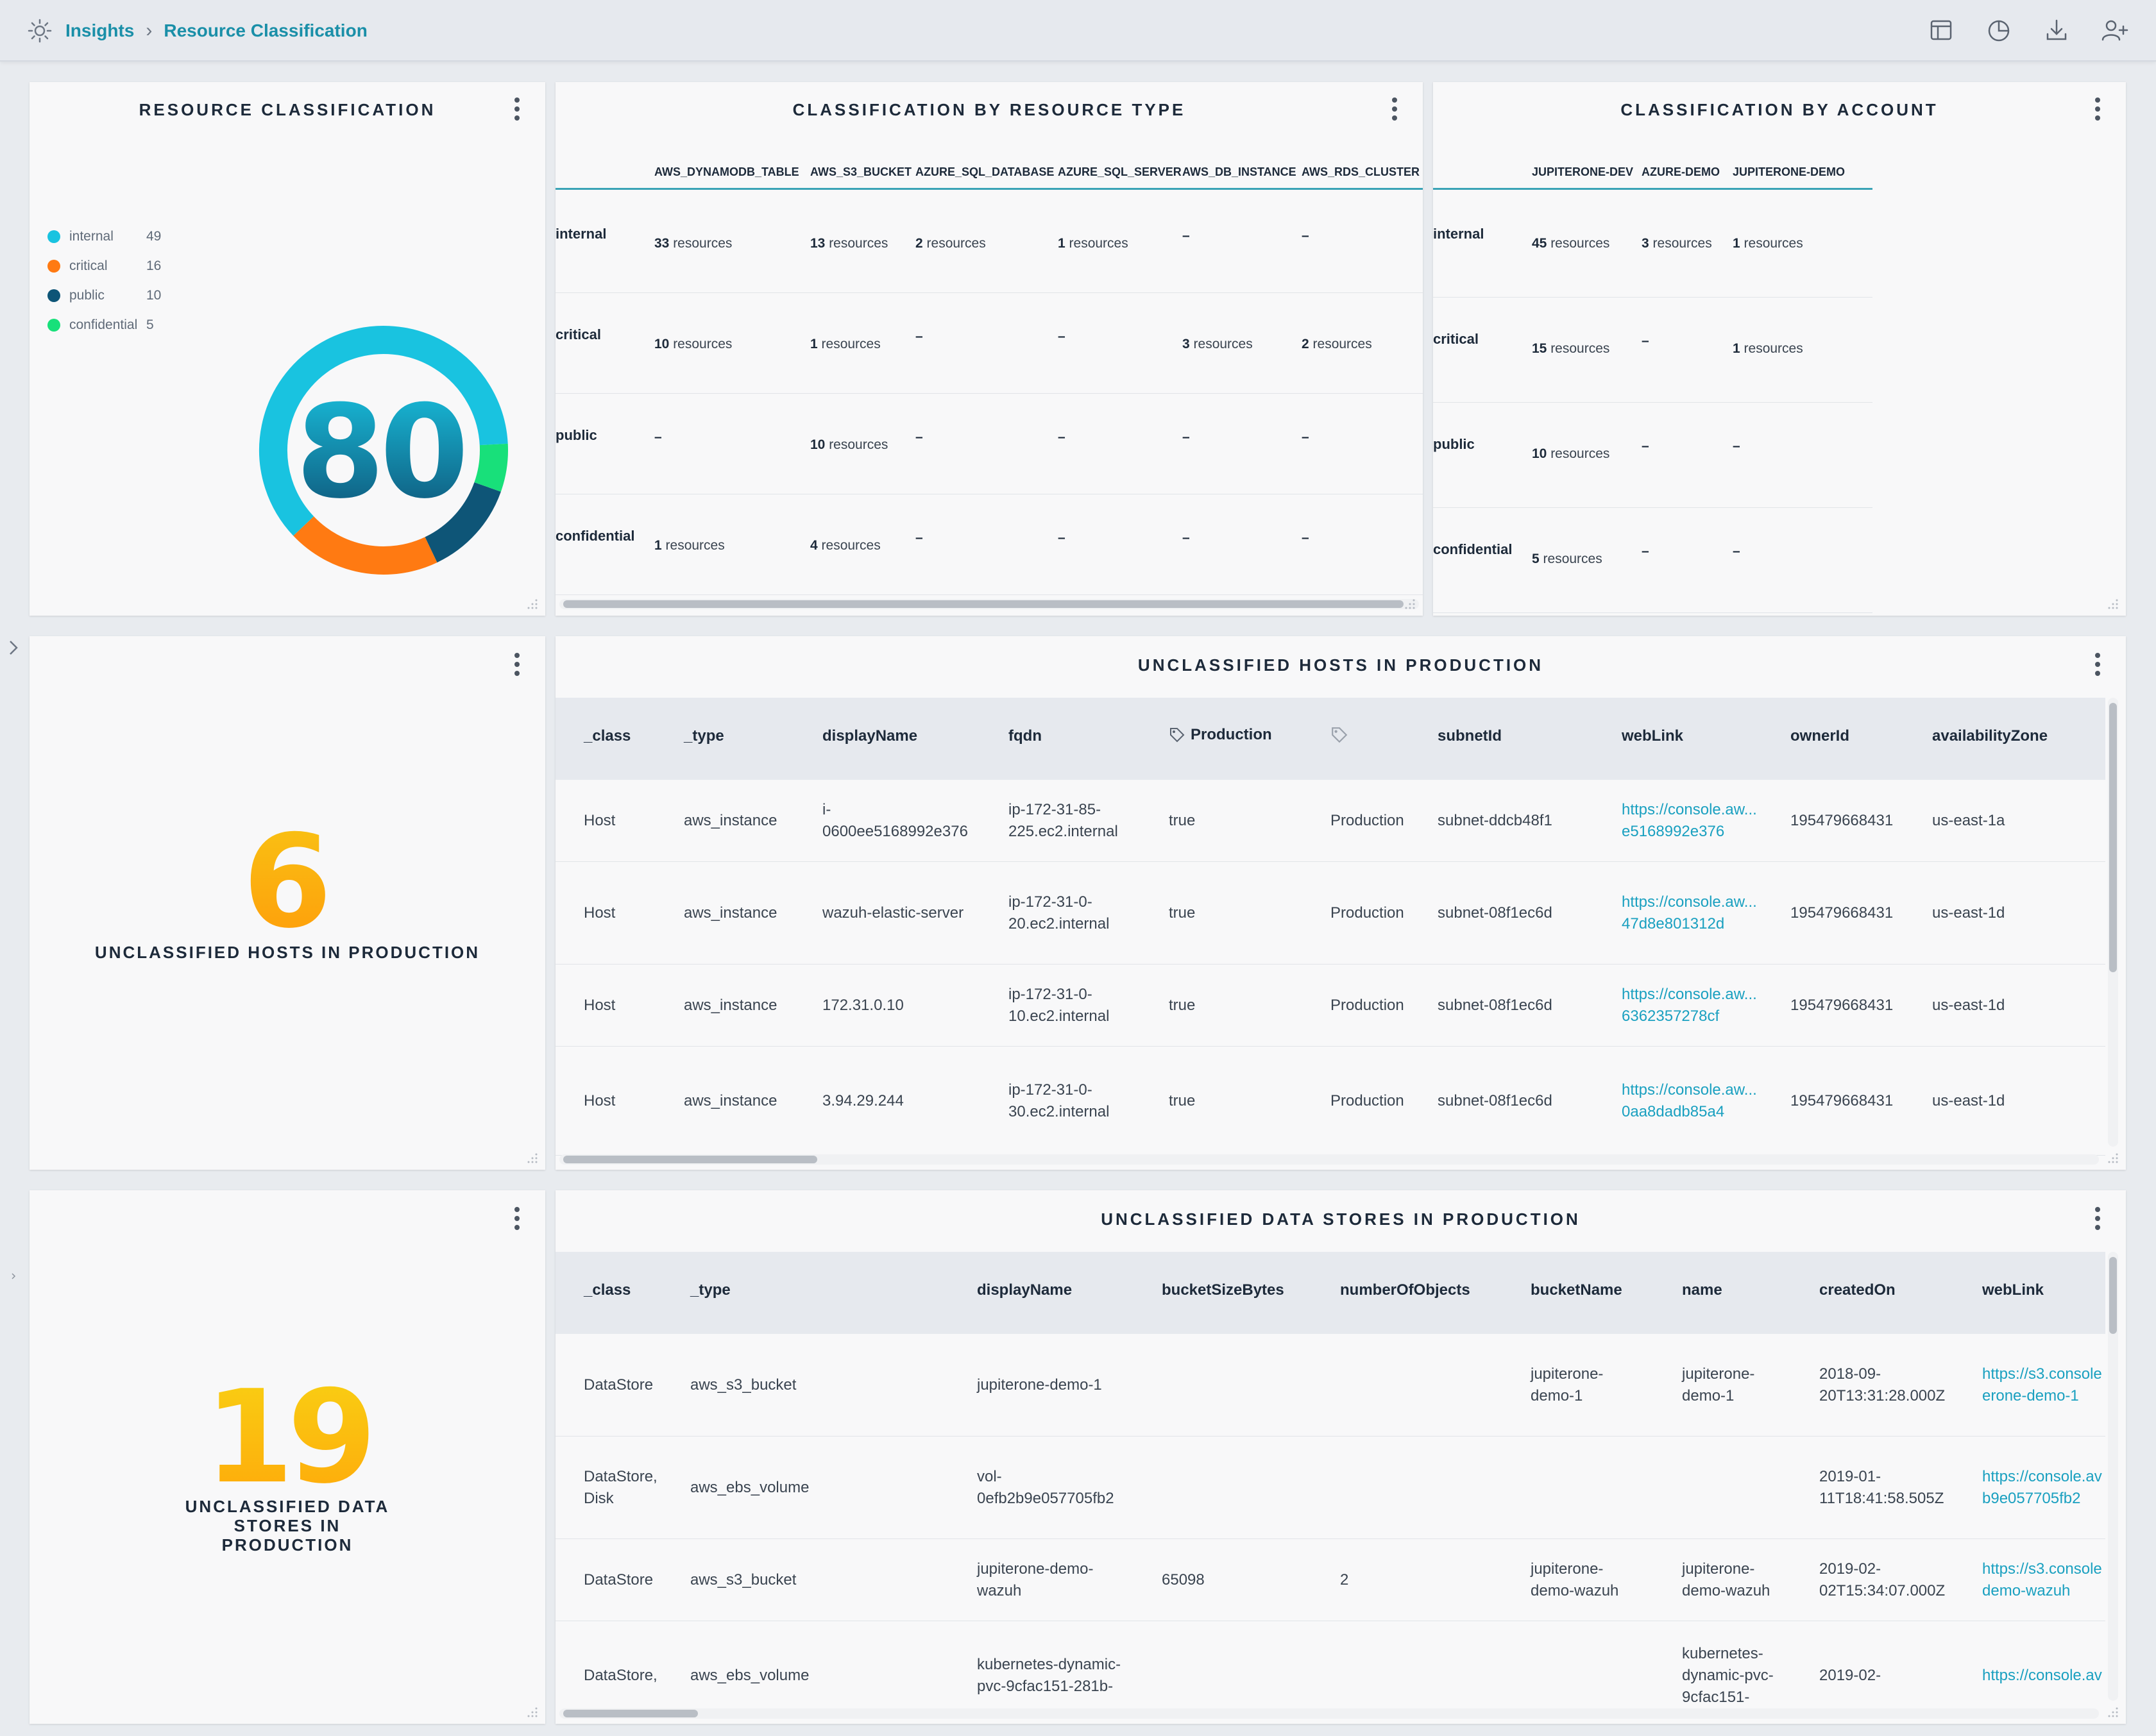  Describe the element at coordinates (13, 648) in the screenshot. I see `sidebar-expand-chevron-icon` at that location.